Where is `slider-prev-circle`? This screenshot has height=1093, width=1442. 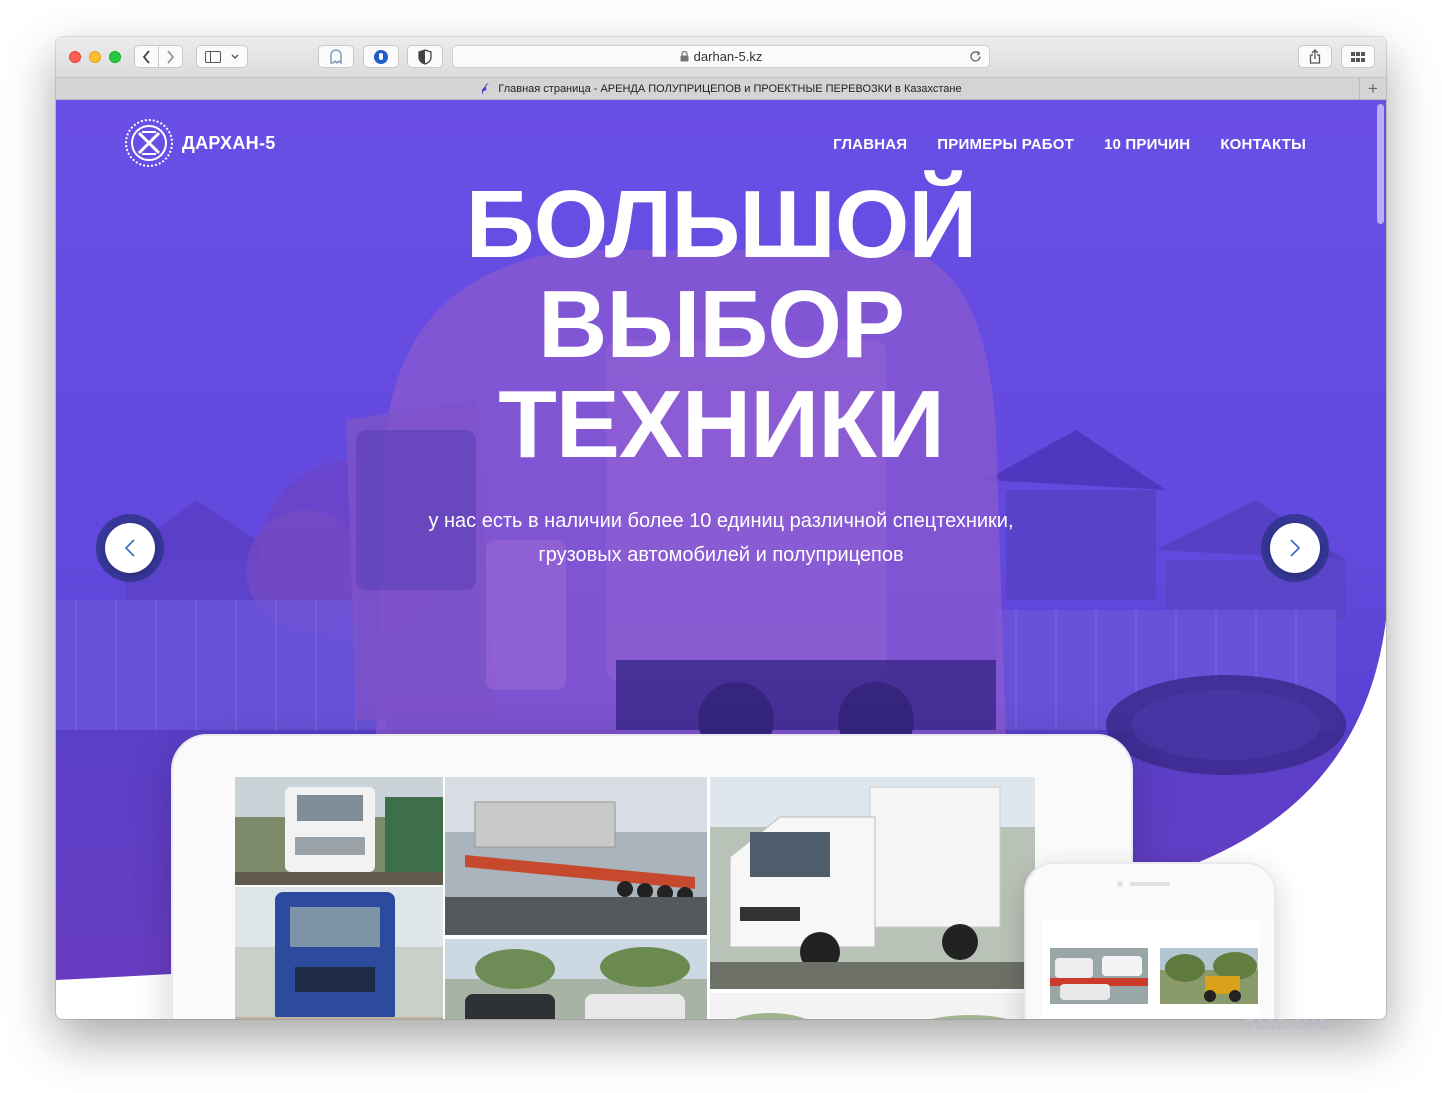
slider-prev-circle is located at coordinates (130, 548).